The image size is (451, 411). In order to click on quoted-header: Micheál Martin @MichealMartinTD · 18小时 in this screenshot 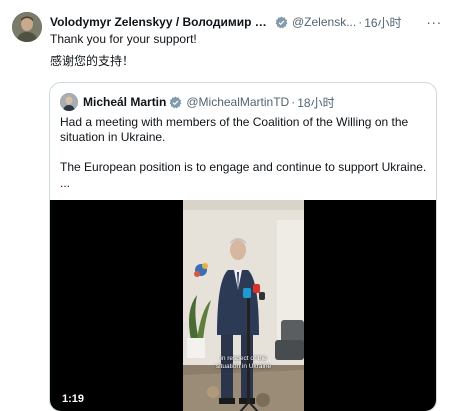, I will do `click(197, 102)`.